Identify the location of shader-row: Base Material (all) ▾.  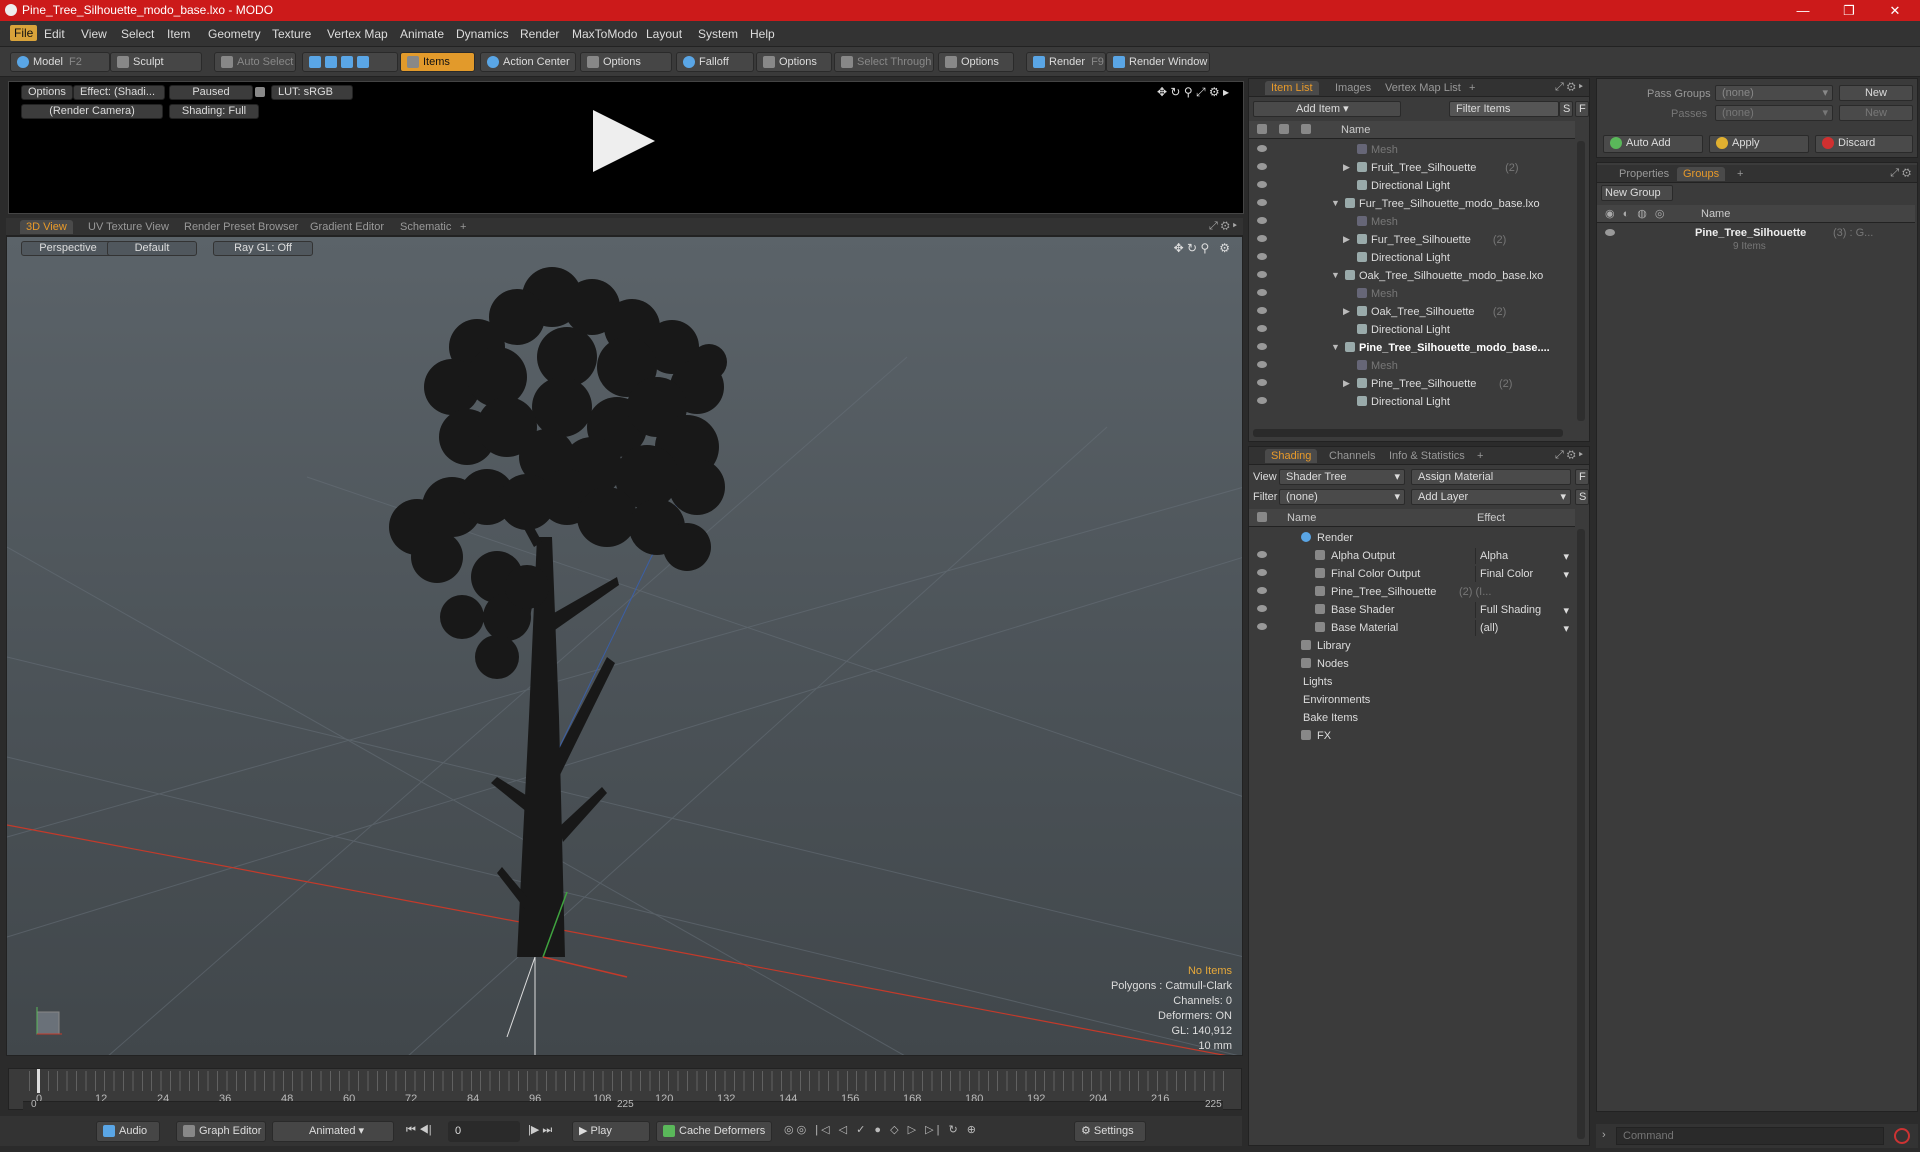
(1412, 628).